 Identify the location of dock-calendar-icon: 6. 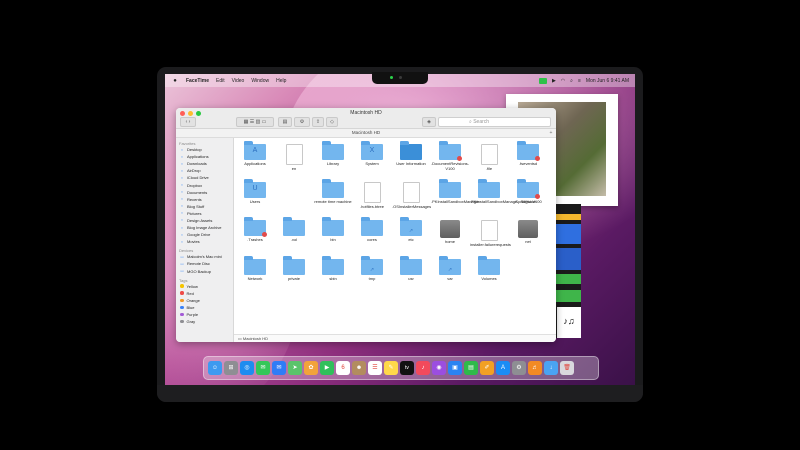
(343, 368).